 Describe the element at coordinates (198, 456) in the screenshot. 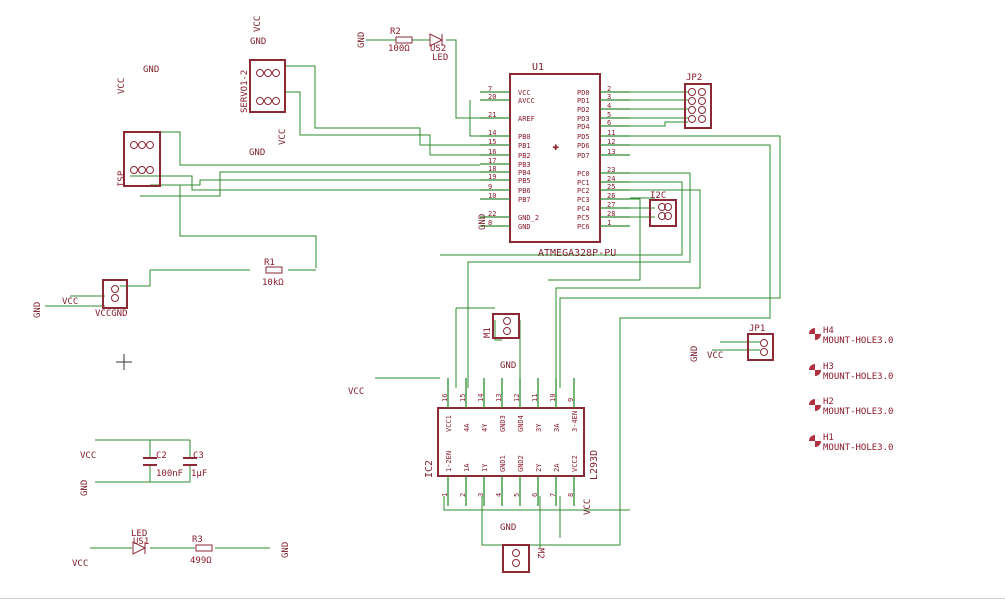

I see `c3-name: C3` at that location.